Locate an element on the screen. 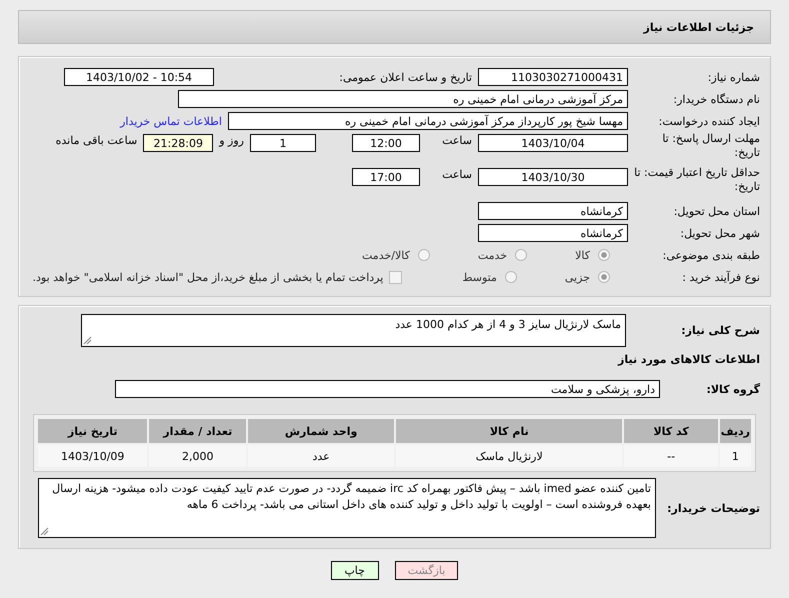 This screenshot has width=789, height=598. column-header: تعداد / مقدار is located at coordinates (197, 431).